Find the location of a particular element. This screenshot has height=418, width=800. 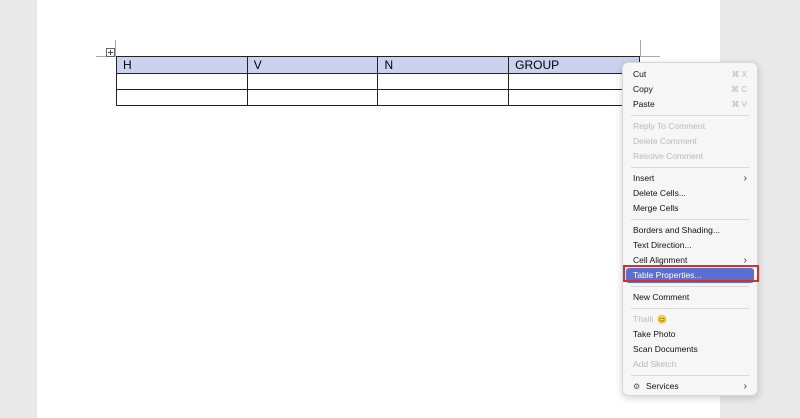

menu-item-delete-comment: Delete Comment is located at coordinates (690, 141).